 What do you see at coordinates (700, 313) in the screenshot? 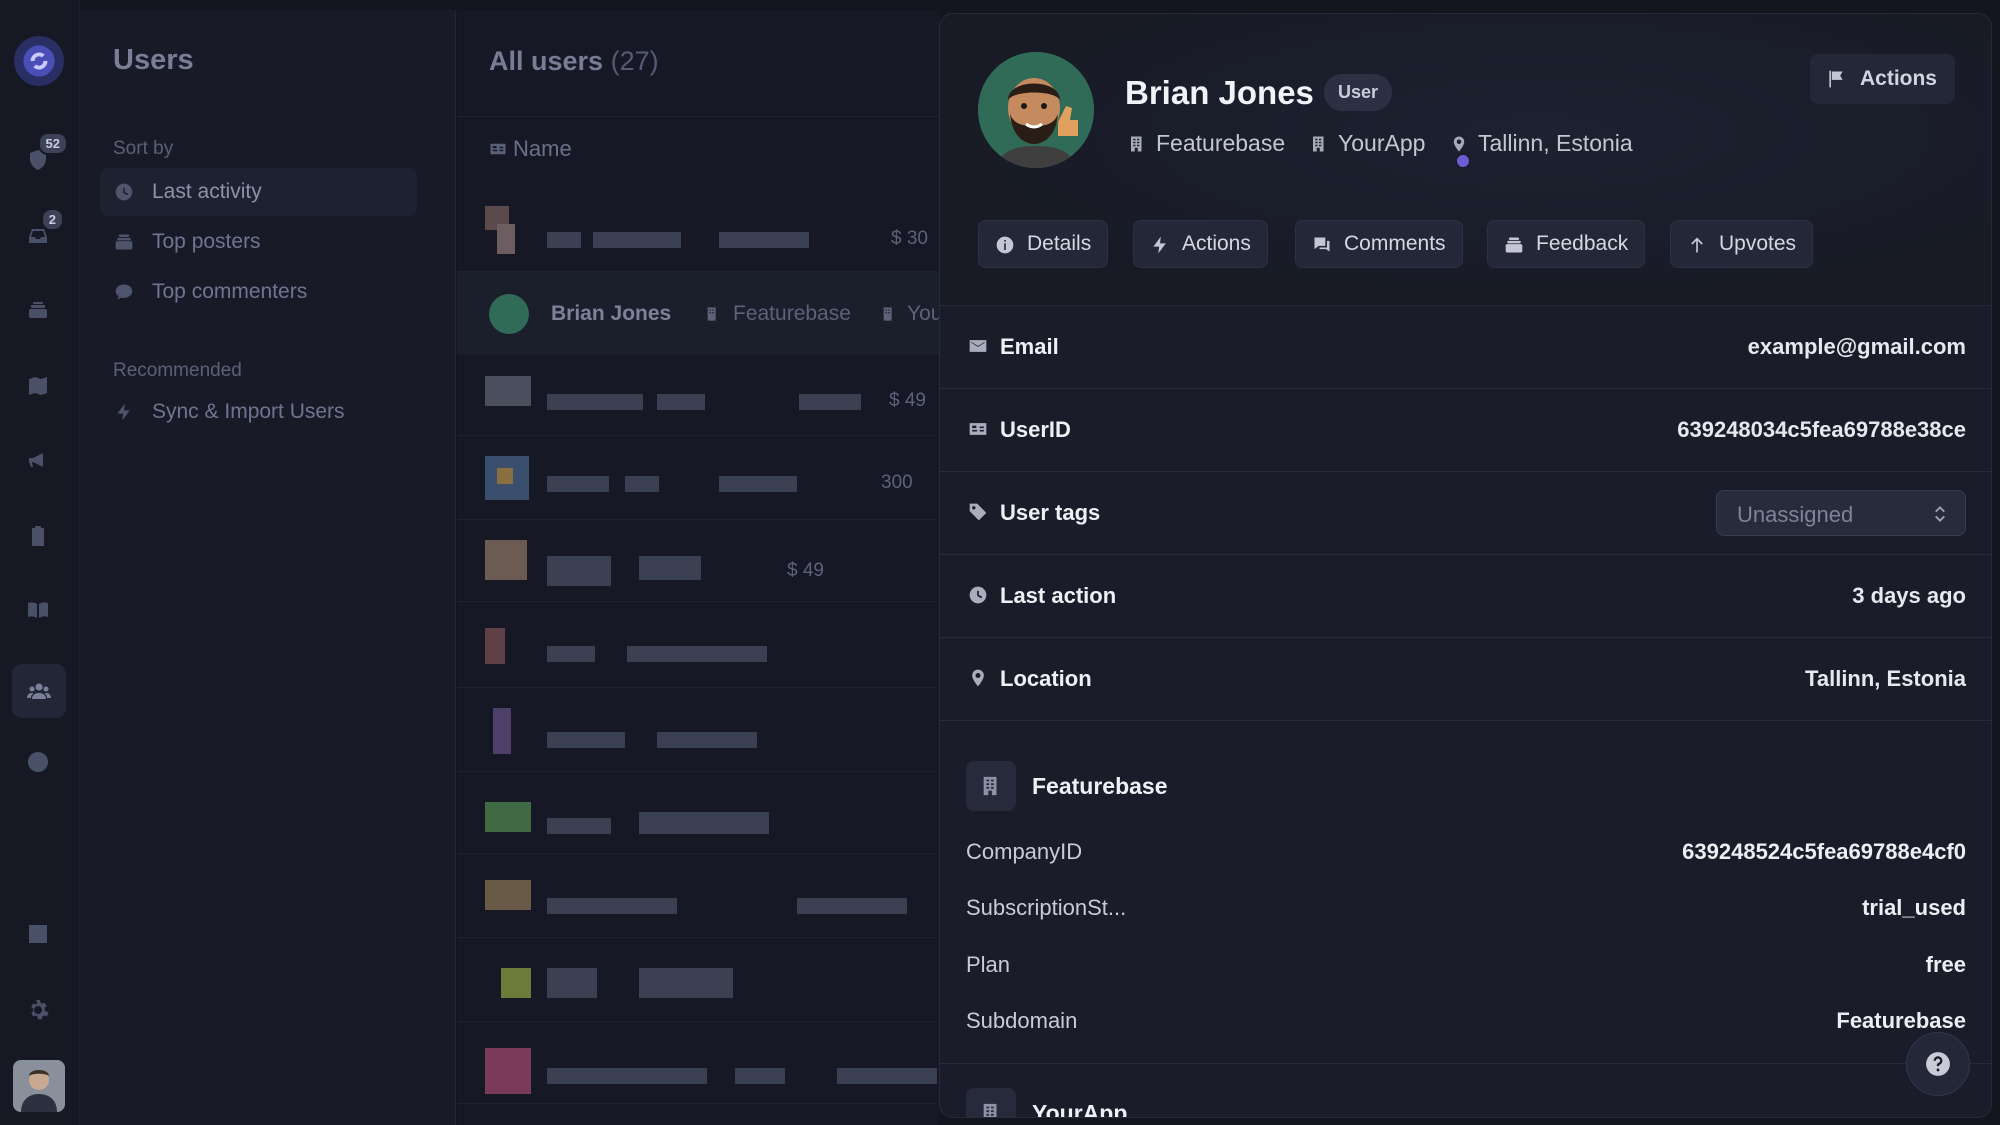
I see `table-row-brian-jones: Brian Jones Featurebase You` at bounding box center [700, 313].